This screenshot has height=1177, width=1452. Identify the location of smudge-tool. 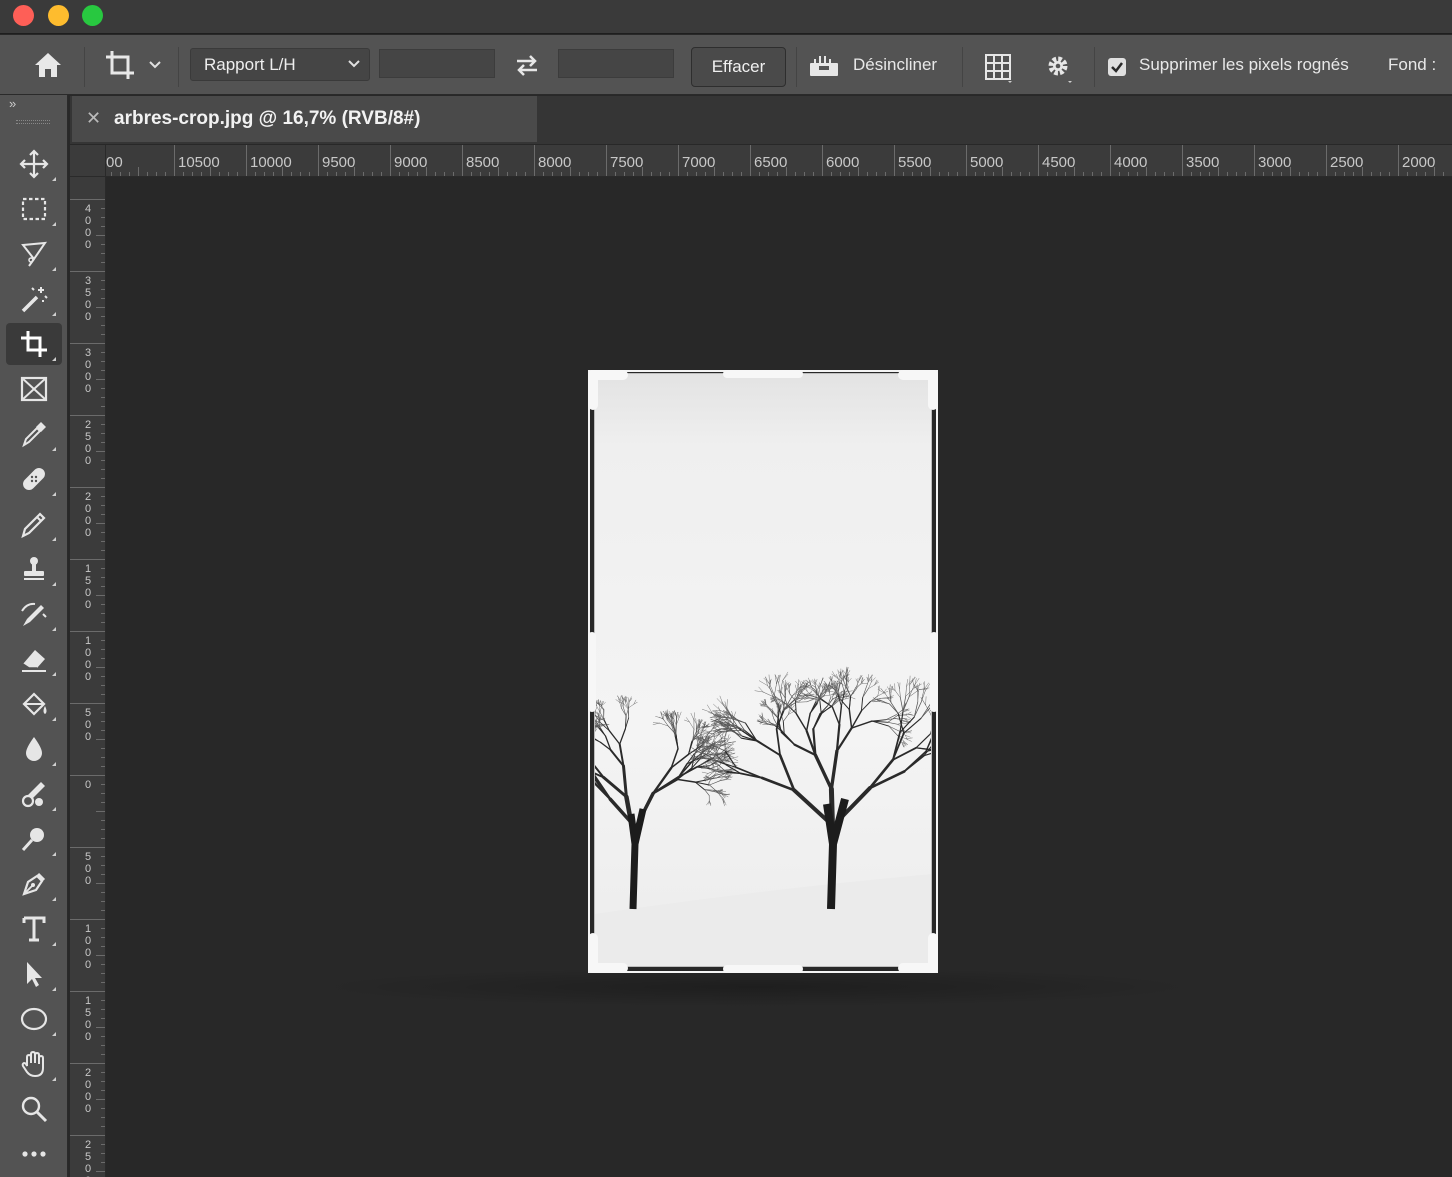
(34, 794).